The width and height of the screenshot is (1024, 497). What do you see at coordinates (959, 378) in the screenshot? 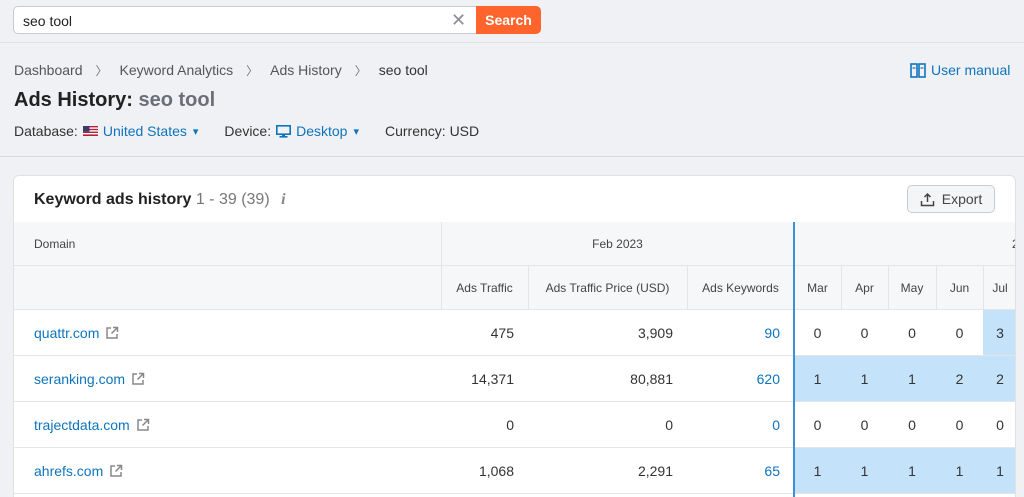
I see `month-value-cell: 2` at bounding box center [959, 378].